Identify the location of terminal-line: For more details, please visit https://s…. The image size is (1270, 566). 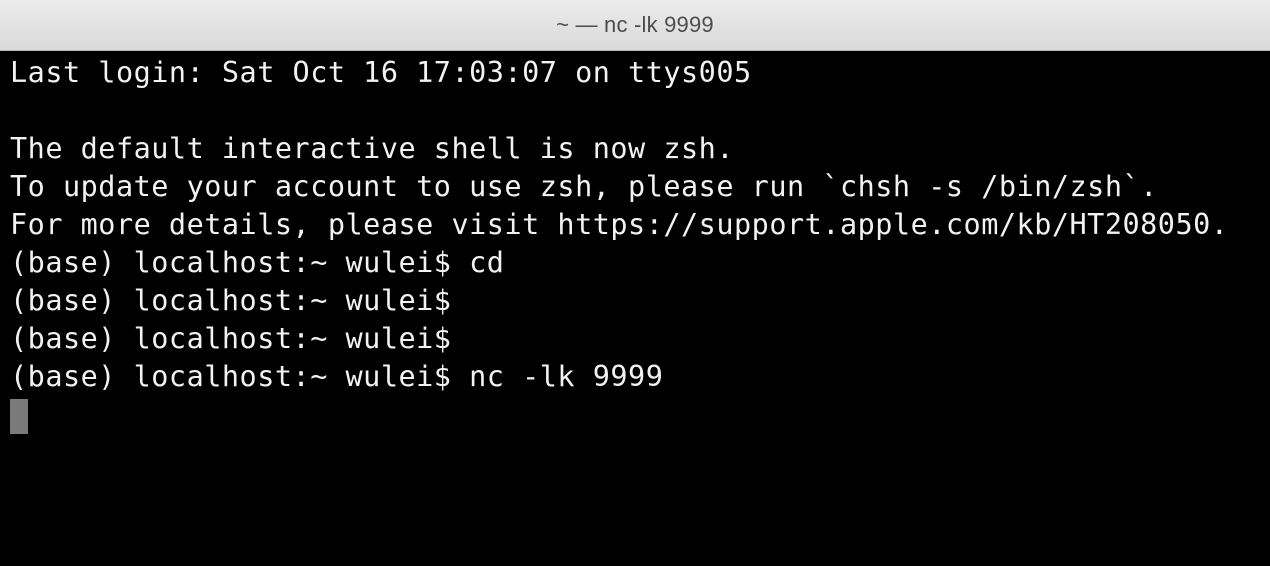
(619, 224).